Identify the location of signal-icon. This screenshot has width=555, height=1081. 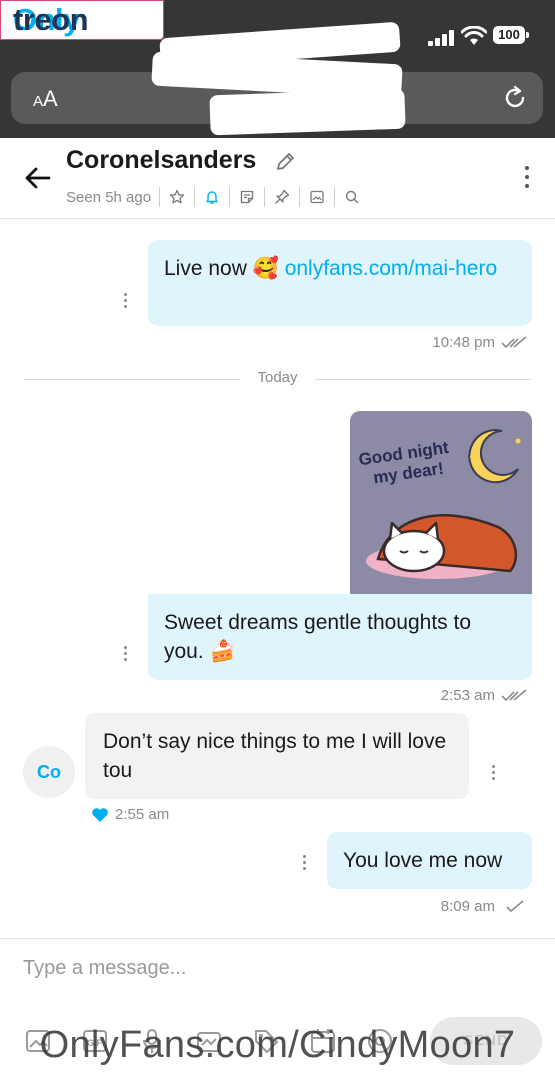
(442, 38).